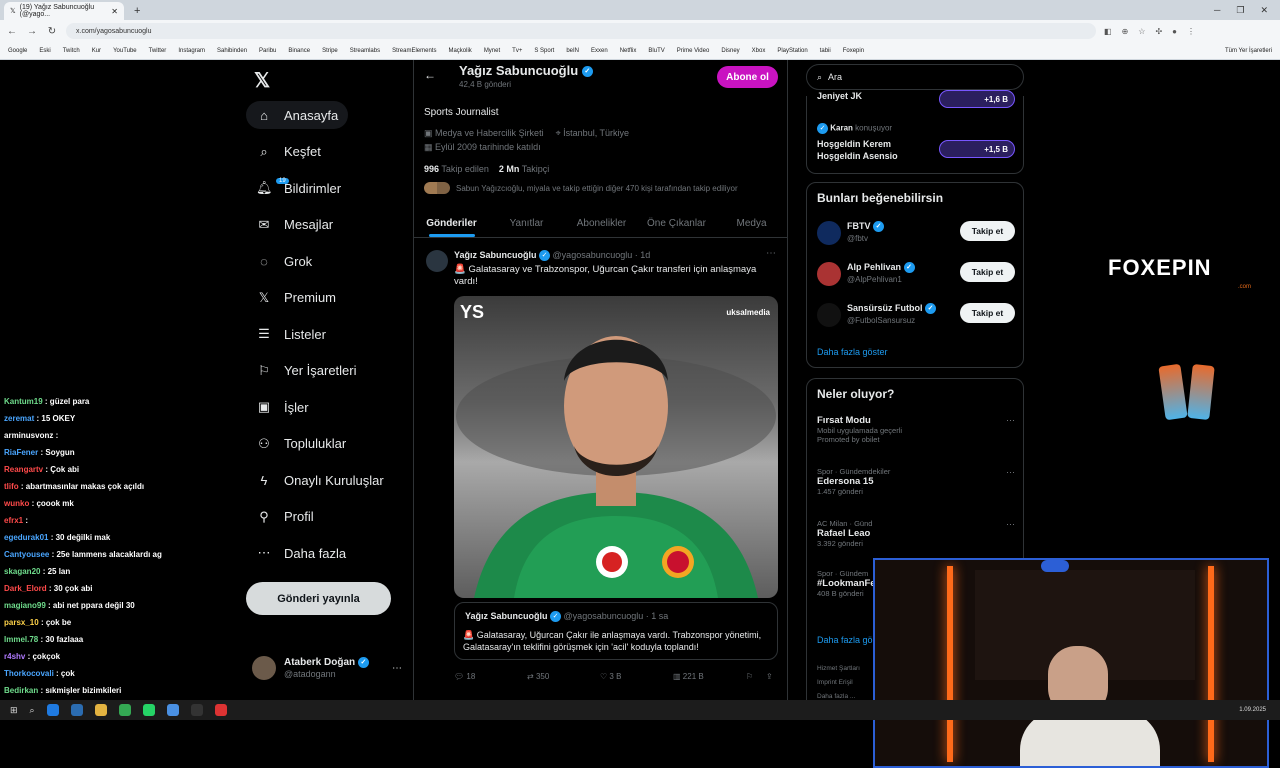 The height and width of the screenshot is (768, 1280). What do you see at coordinates (21, 690) in the screenshot?
I see `chat-username: Bedirkan` at bounding box center [21, 690].